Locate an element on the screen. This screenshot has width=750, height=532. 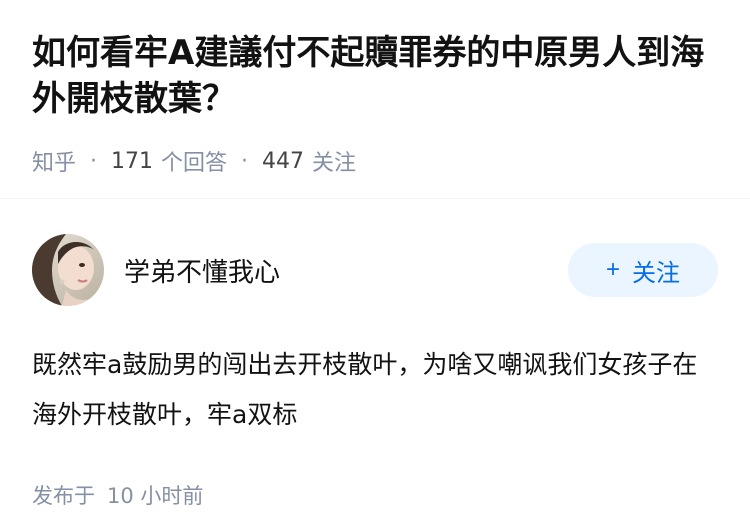
published-time: 10 小时前 is located at coordinates (155, 496).